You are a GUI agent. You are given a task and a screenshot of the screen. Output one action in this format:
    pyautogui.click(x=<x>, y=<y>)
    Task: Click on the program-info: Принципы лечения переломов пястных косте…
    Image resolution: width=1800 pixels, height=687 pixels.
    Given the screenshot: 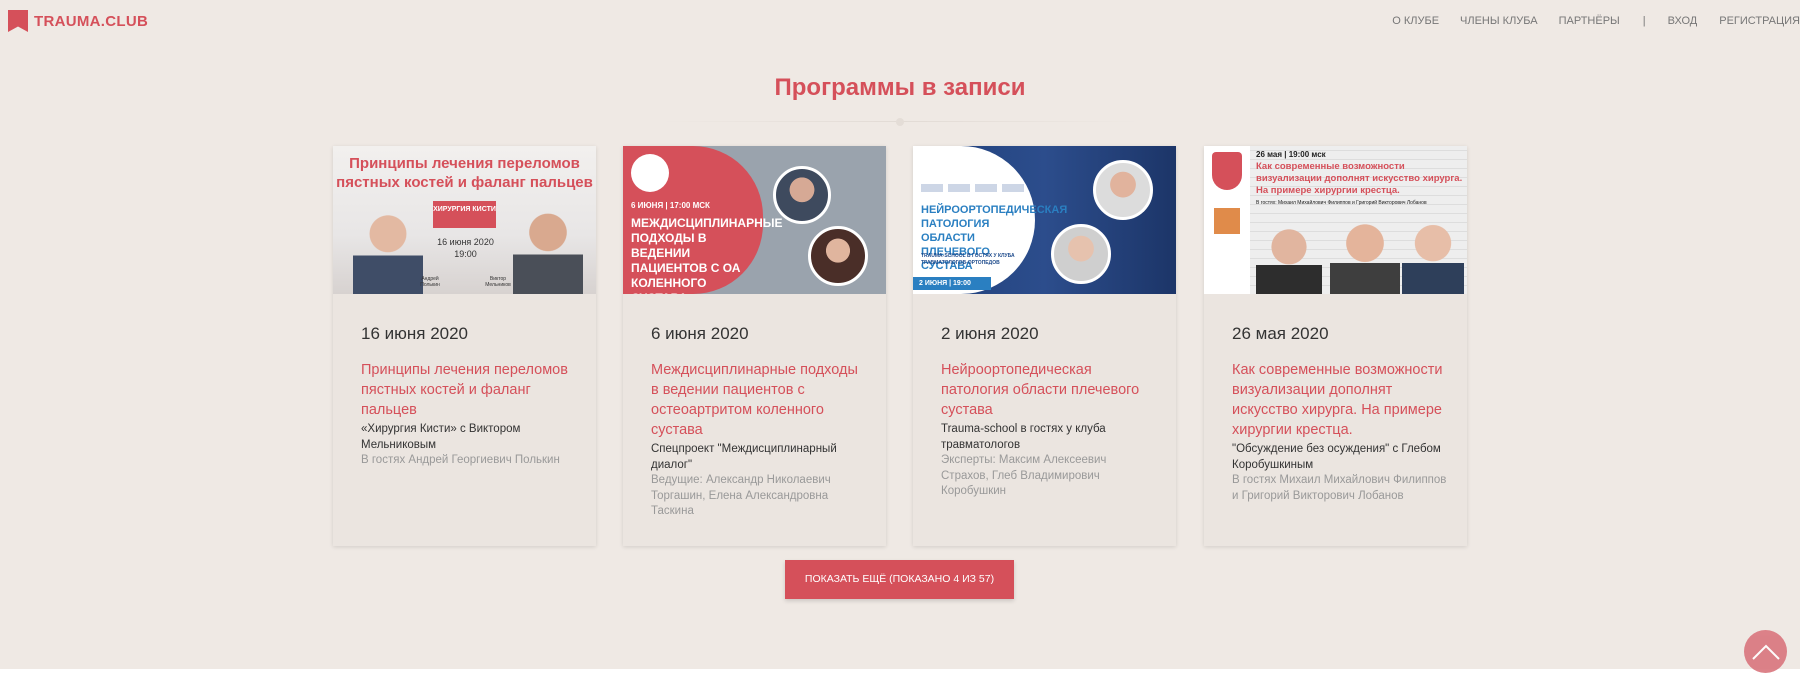 What is the action you would take?
    pyautogui.click(x=468, y=414)
    